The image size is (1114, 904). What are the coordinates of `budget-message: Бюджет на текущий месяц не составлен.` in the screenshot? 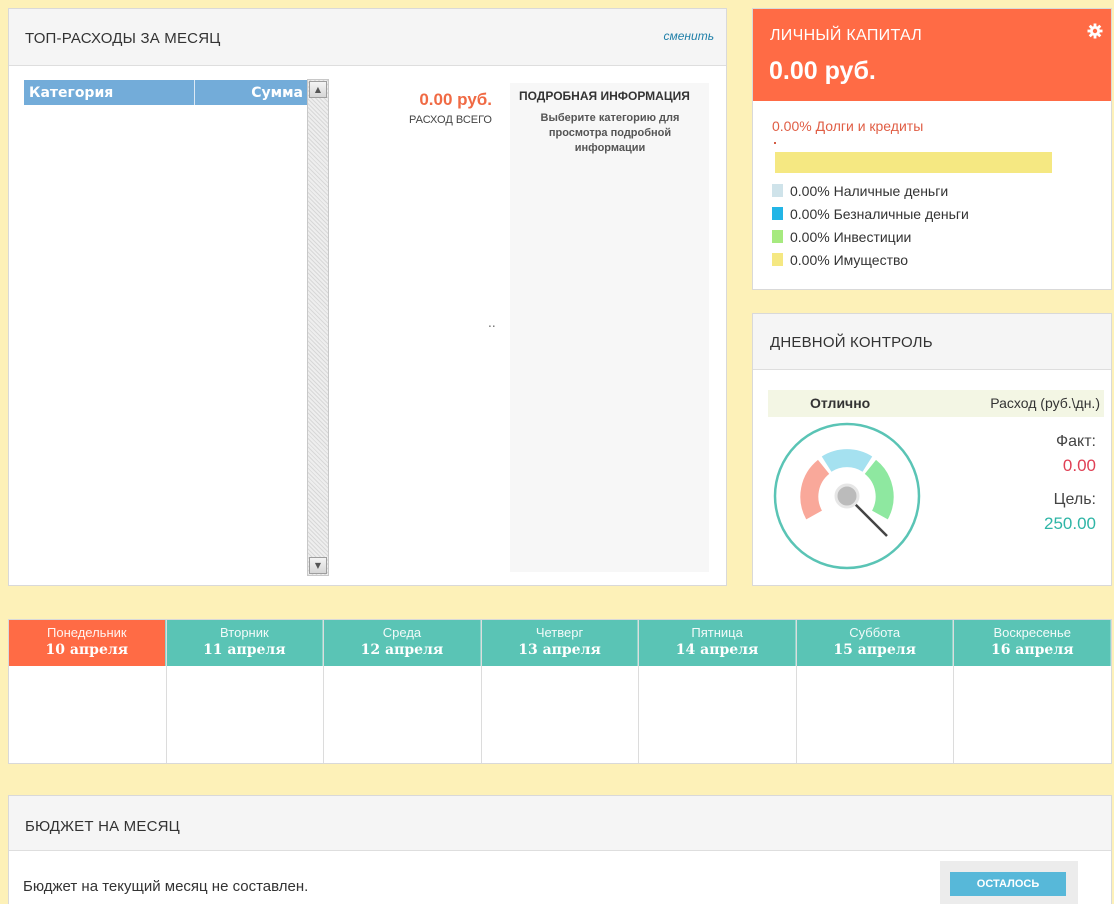 It's located at (166, 886).